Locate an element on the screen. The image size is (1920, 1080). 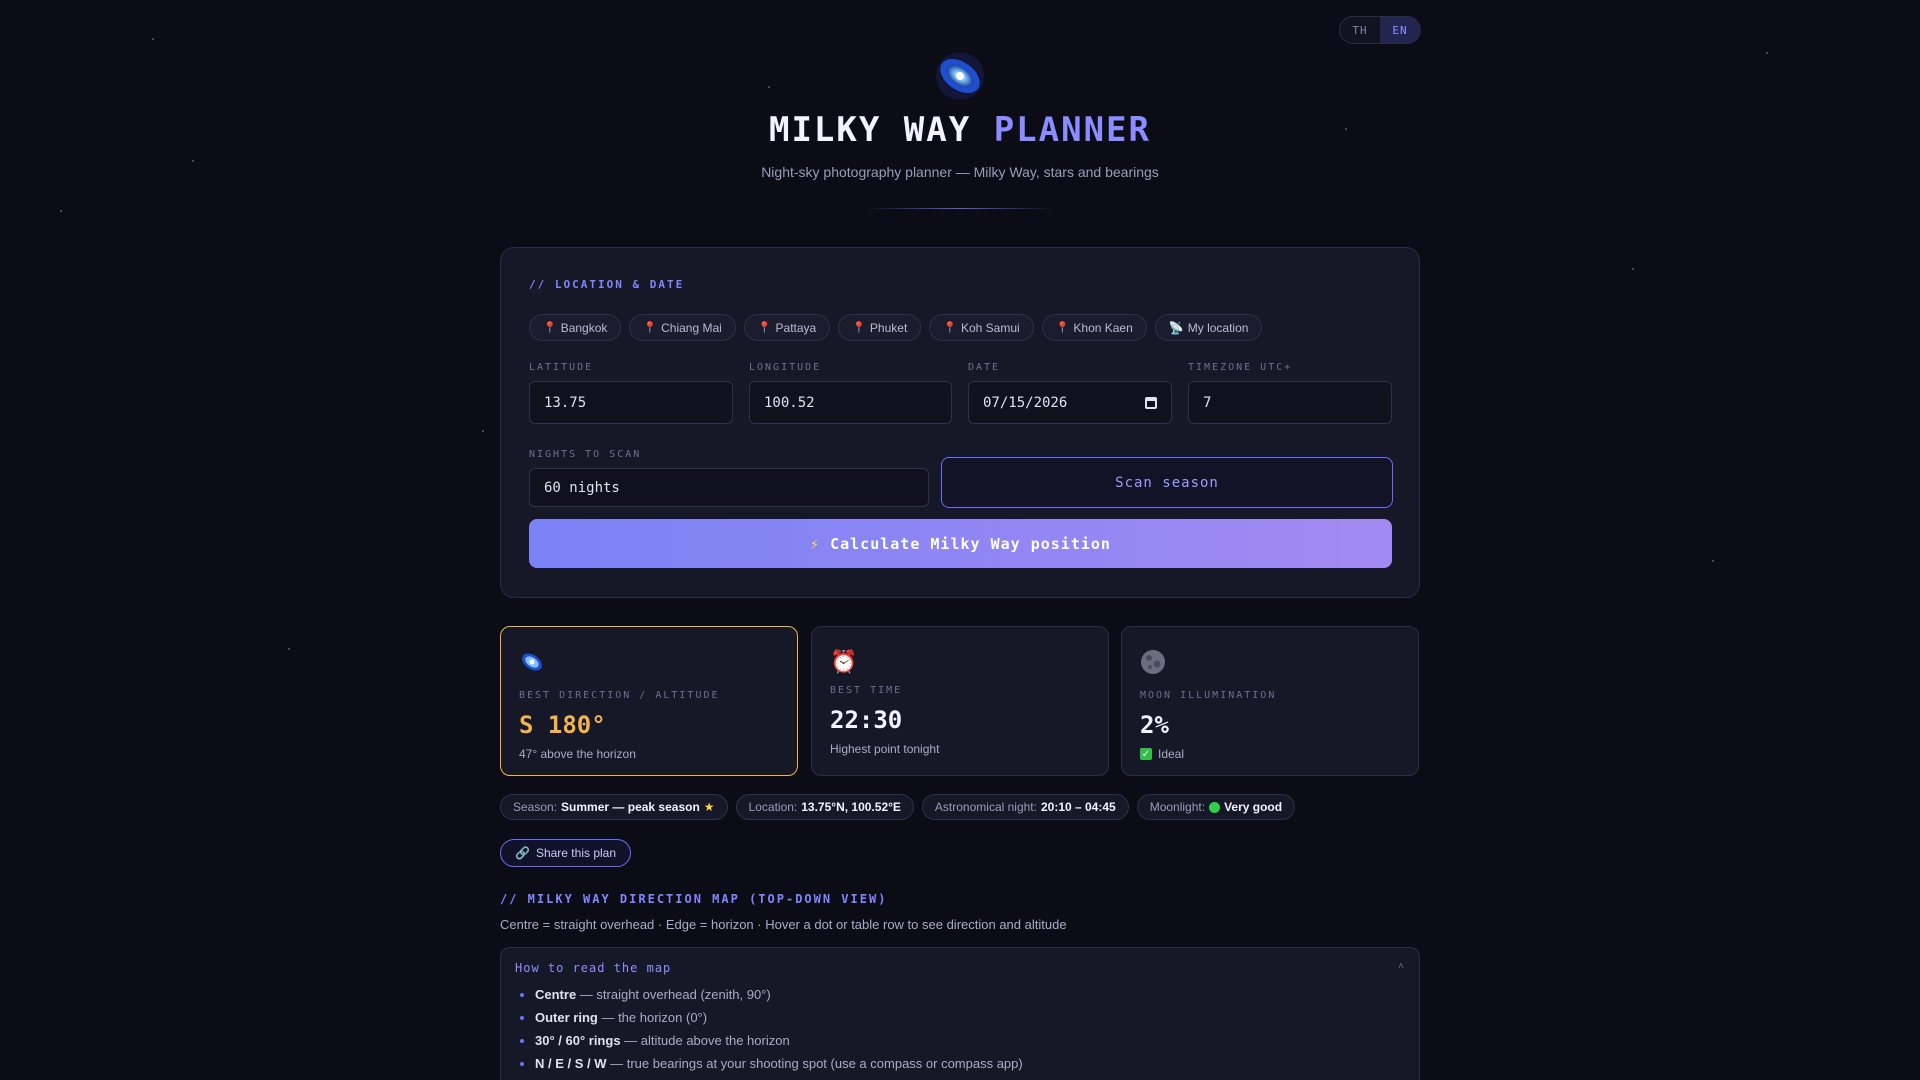
how-to-read-title: How to read the map is located at coordinates (593, 968).